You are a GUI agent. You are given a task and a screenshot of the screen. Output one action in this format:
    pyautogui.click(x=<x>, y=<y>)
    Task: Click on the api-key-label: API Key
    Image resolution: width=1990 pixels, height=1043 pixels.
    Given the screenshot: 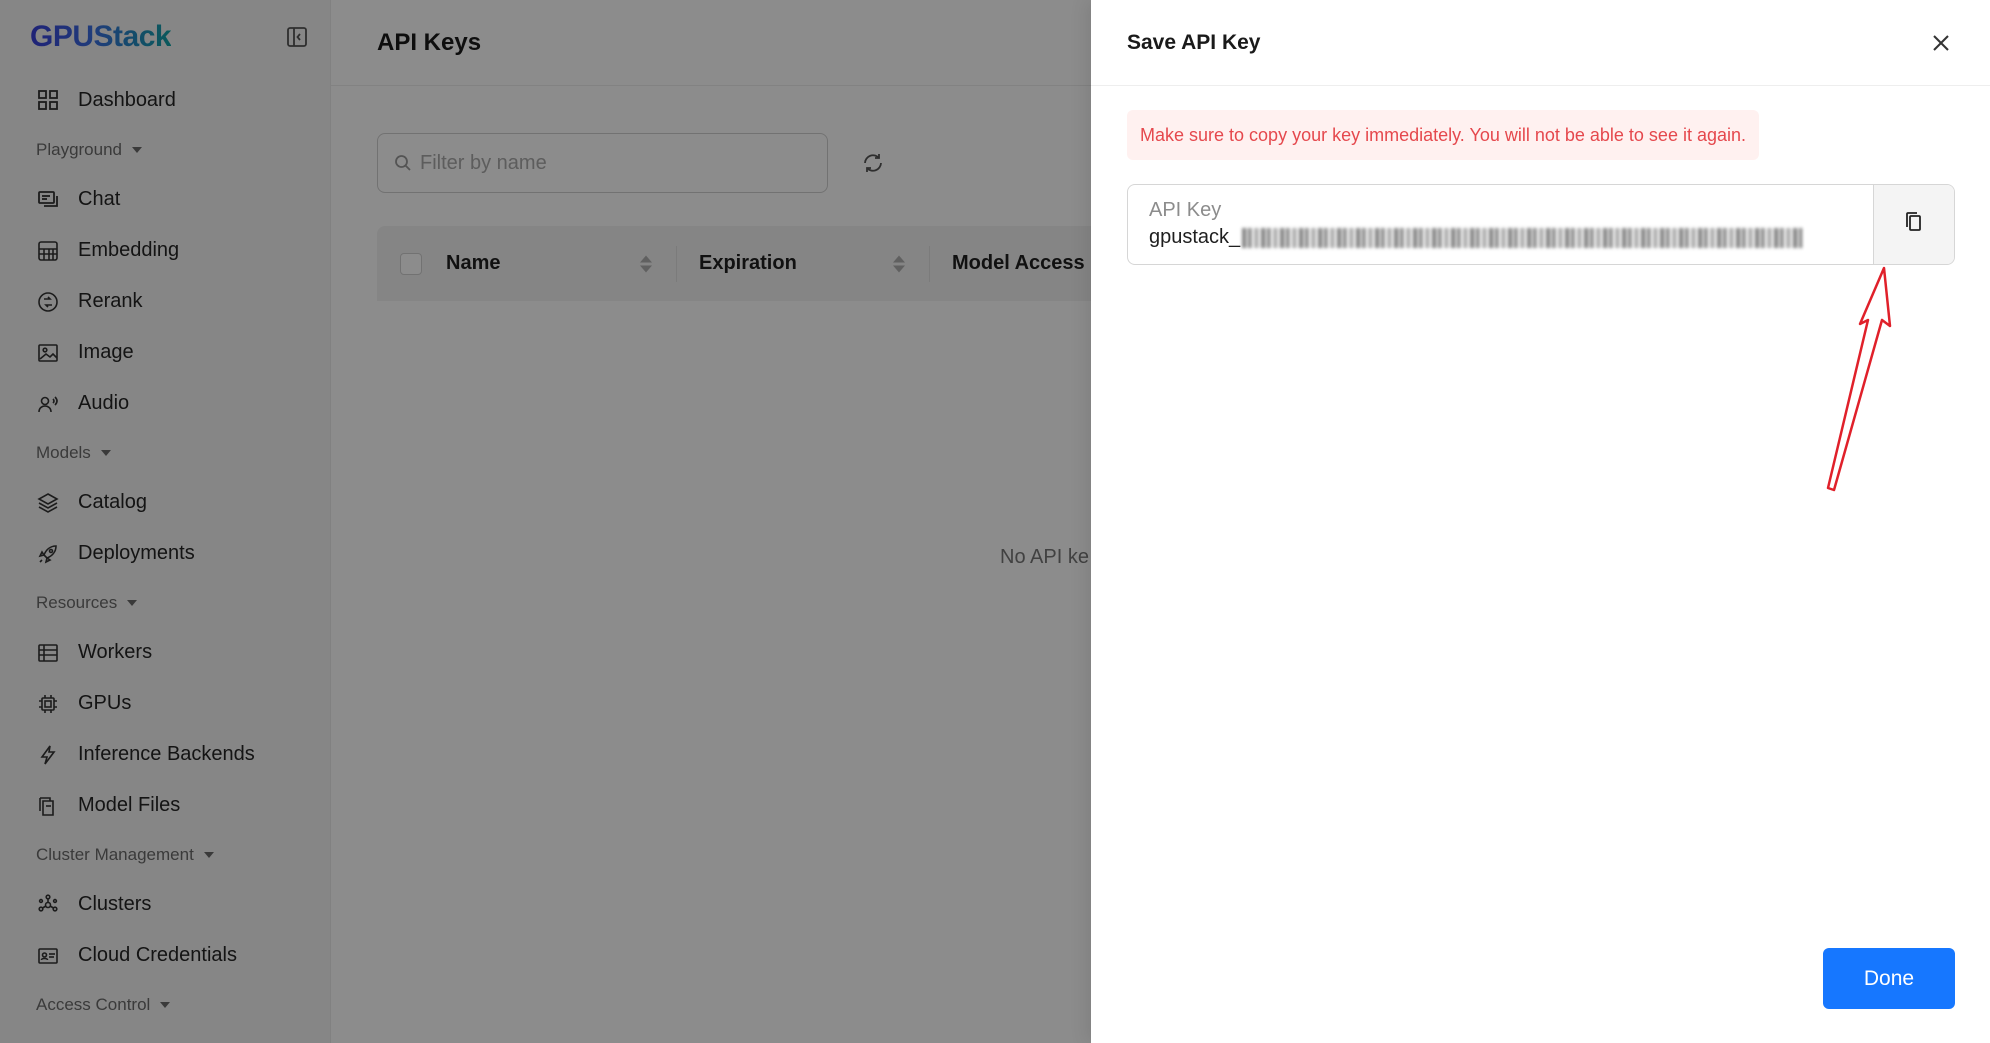 What is the action you would take?
    pyautogui.click(x=1185, y=210)
    